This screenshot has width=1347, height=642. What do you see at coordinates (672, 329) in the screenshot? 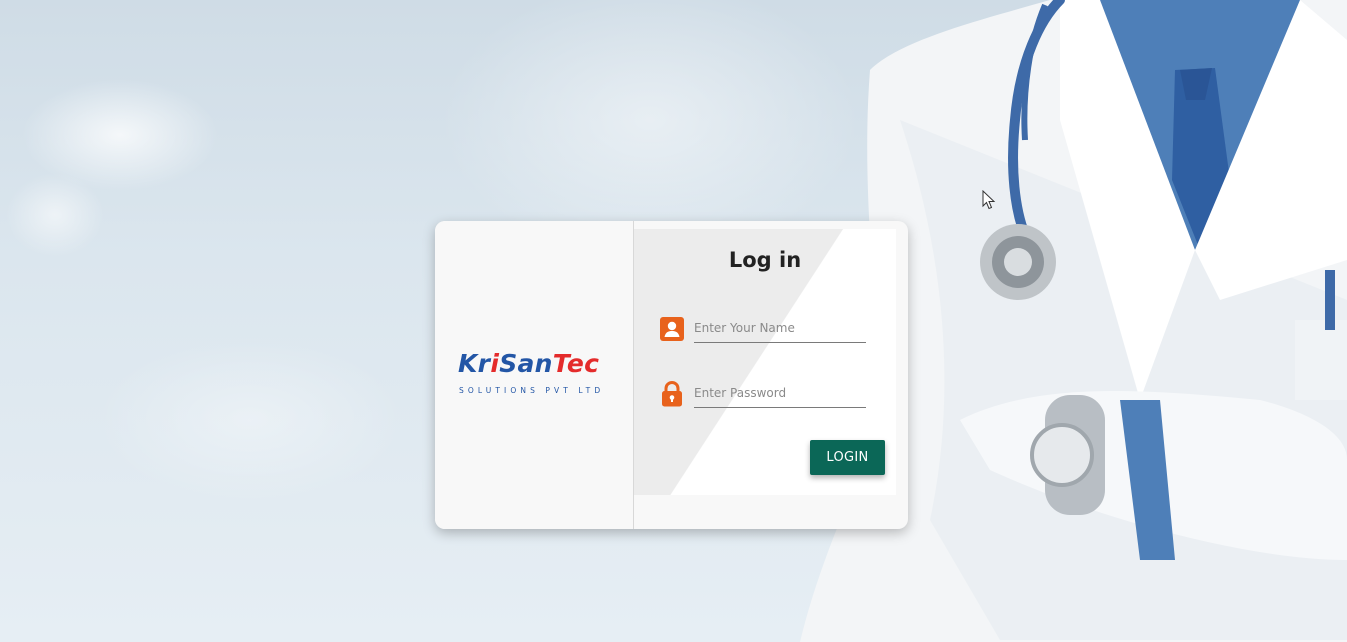
I see `user-icon` at bounding box center [672, 329].